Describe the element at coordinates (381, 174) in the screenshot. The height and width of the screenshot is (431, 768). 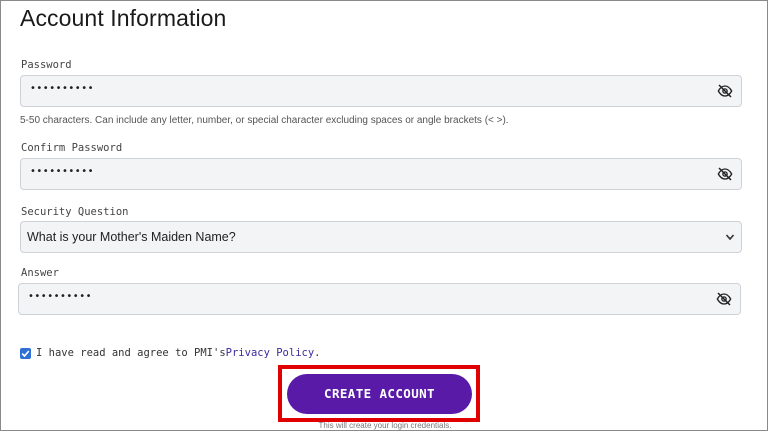
I see `confirm-password-input: ••••••••••` at that location.